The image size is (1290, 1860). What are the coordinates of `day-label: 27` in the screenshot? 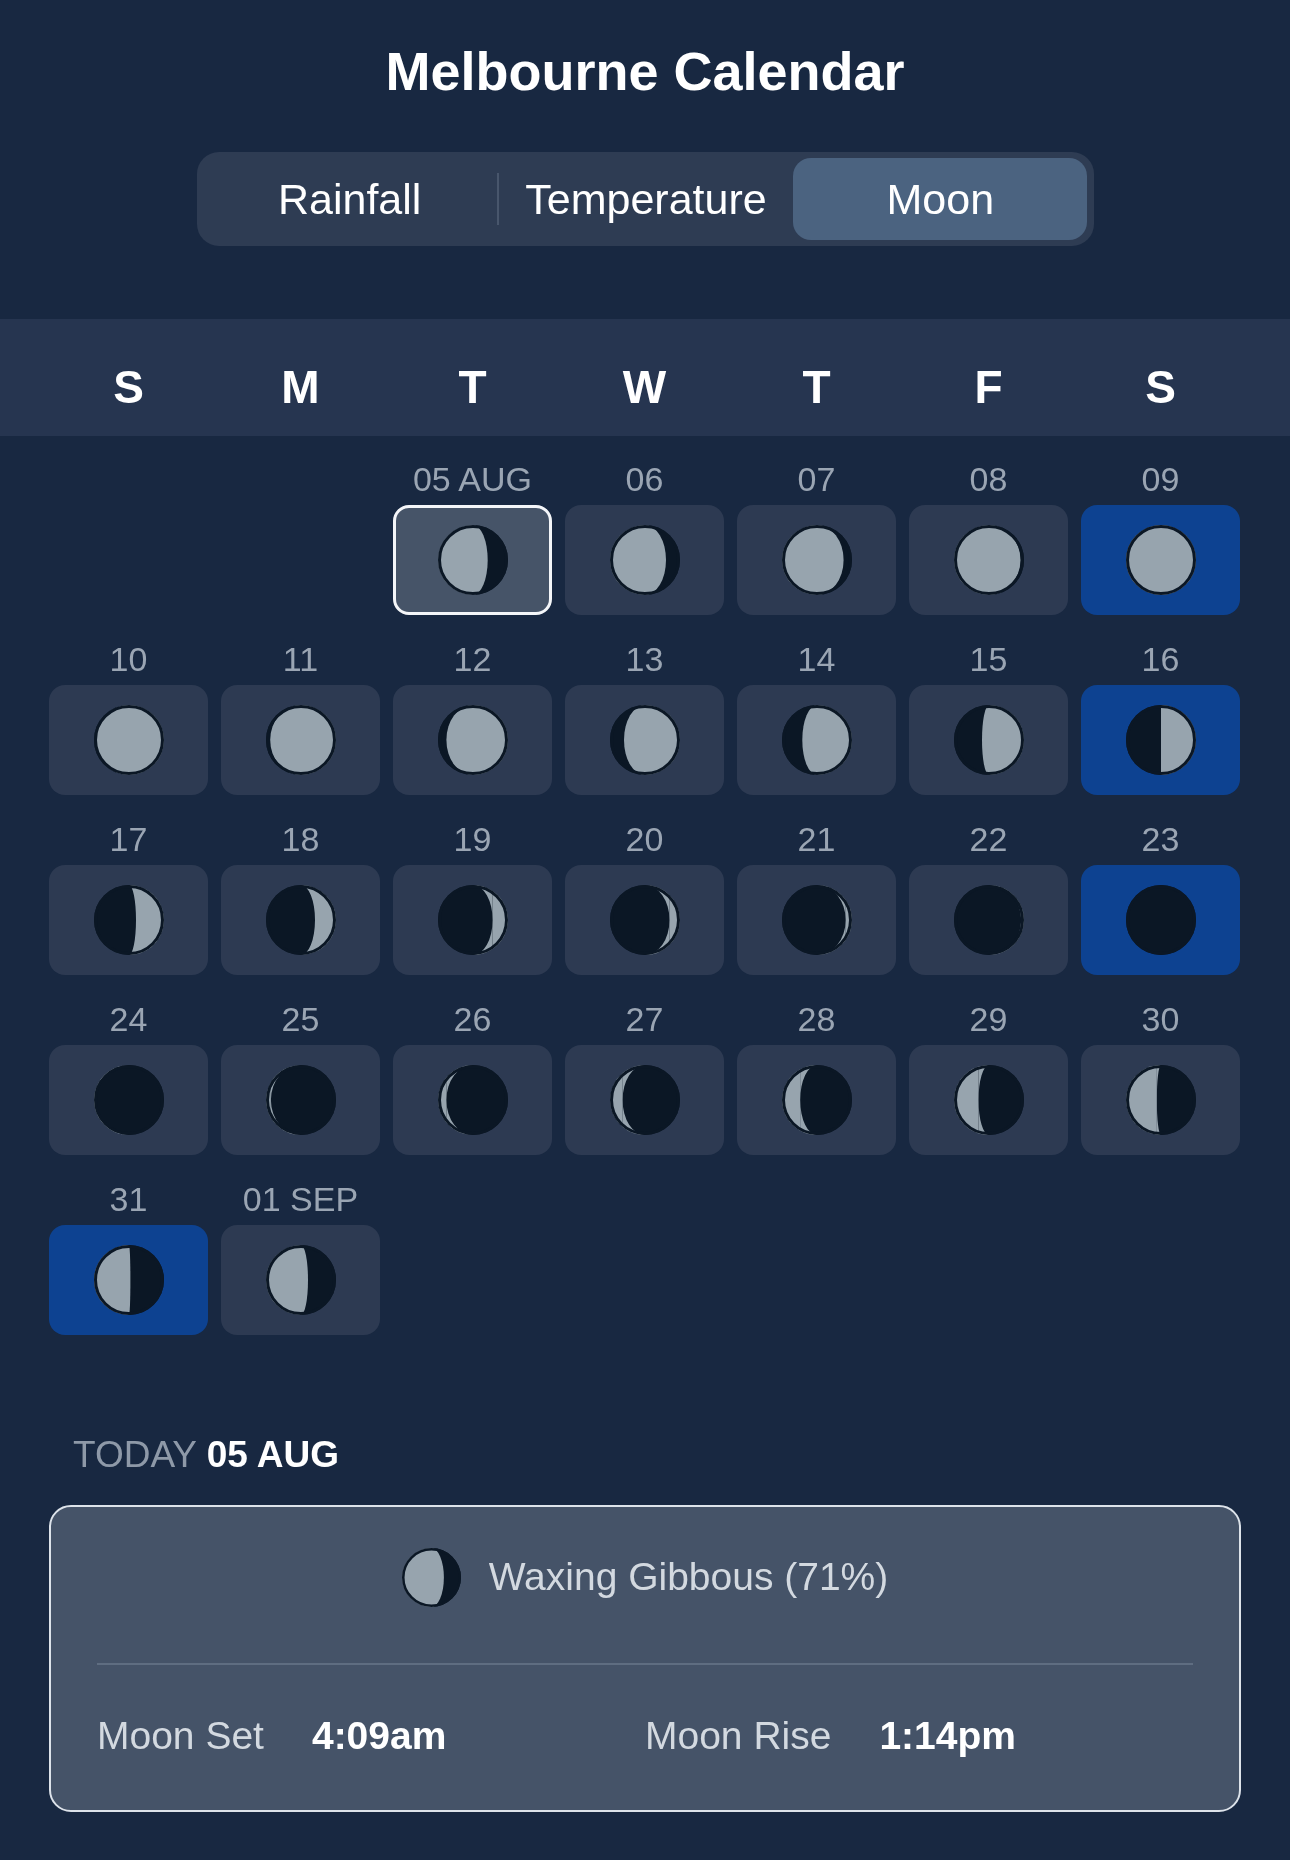 It's located at (644, 1019).